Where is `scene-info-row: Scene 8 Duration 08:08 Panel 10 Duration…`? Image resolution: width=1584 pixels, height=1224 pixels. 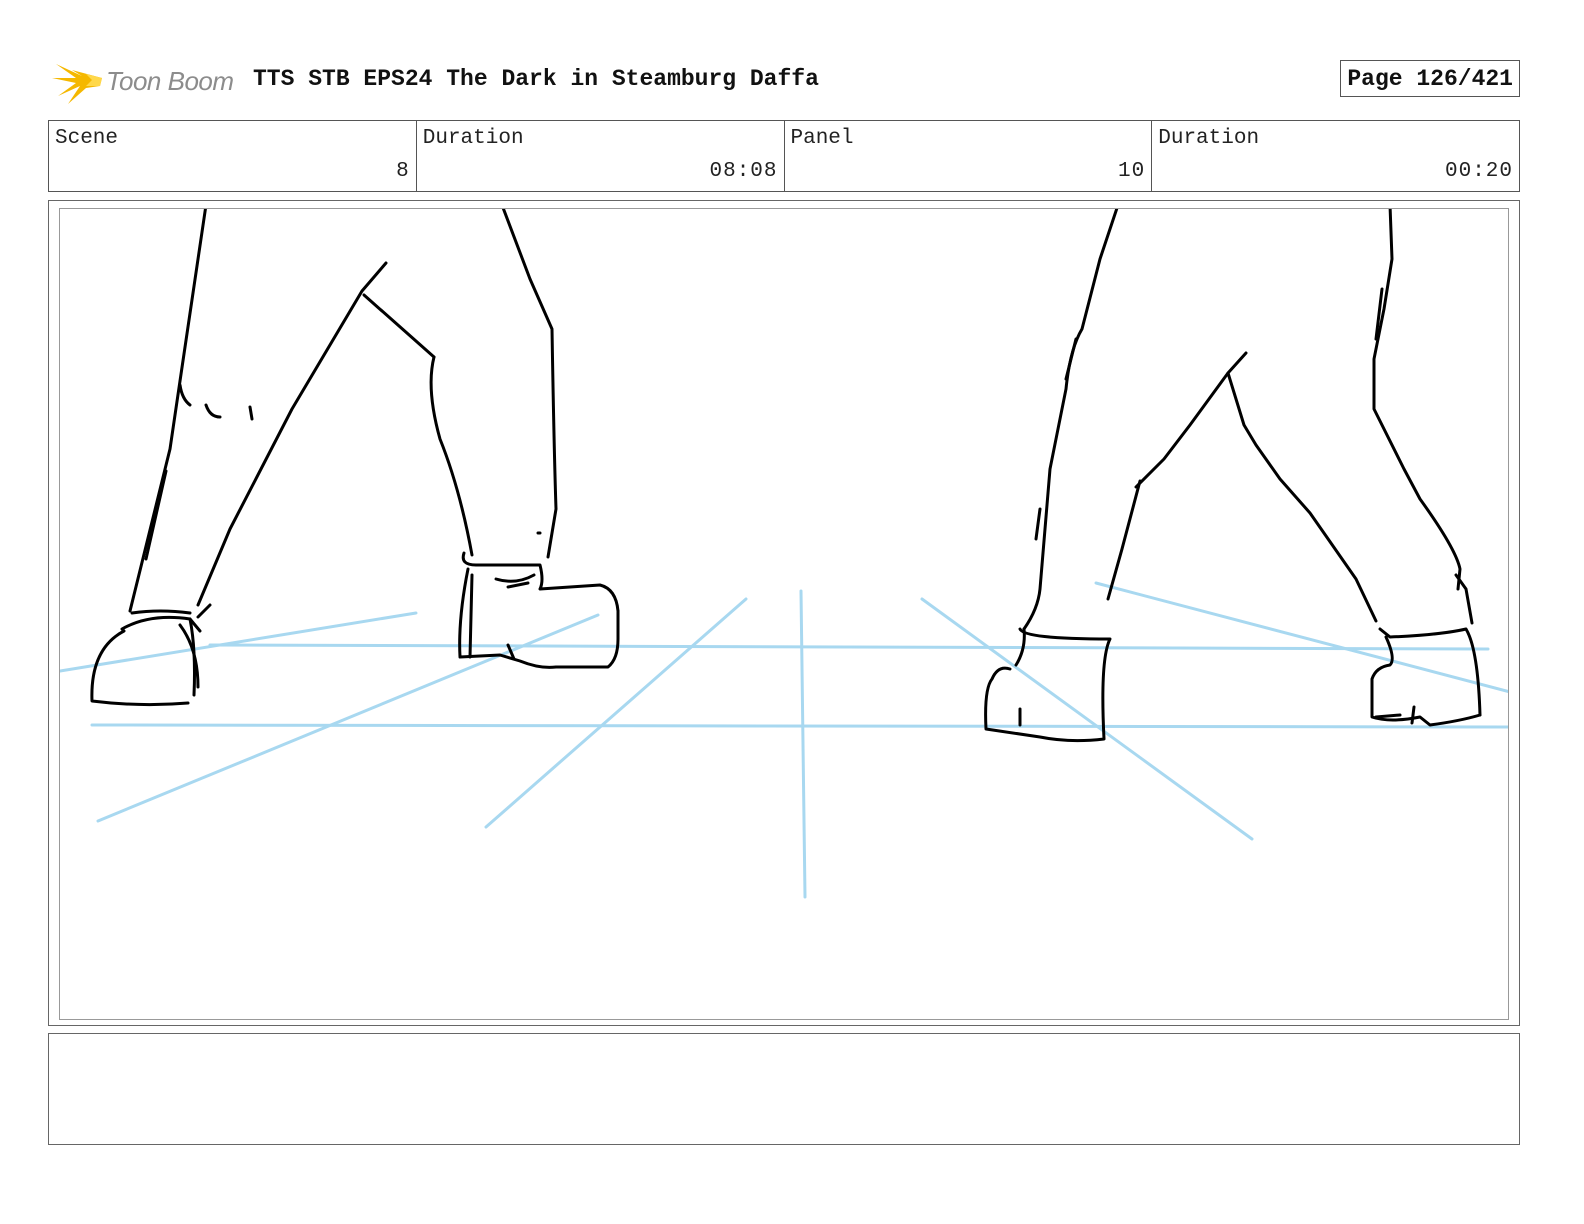 scene-info-row: Scene 8 Duration 08:08 Panel 10 Duration… is located at coordinates (784, 156).